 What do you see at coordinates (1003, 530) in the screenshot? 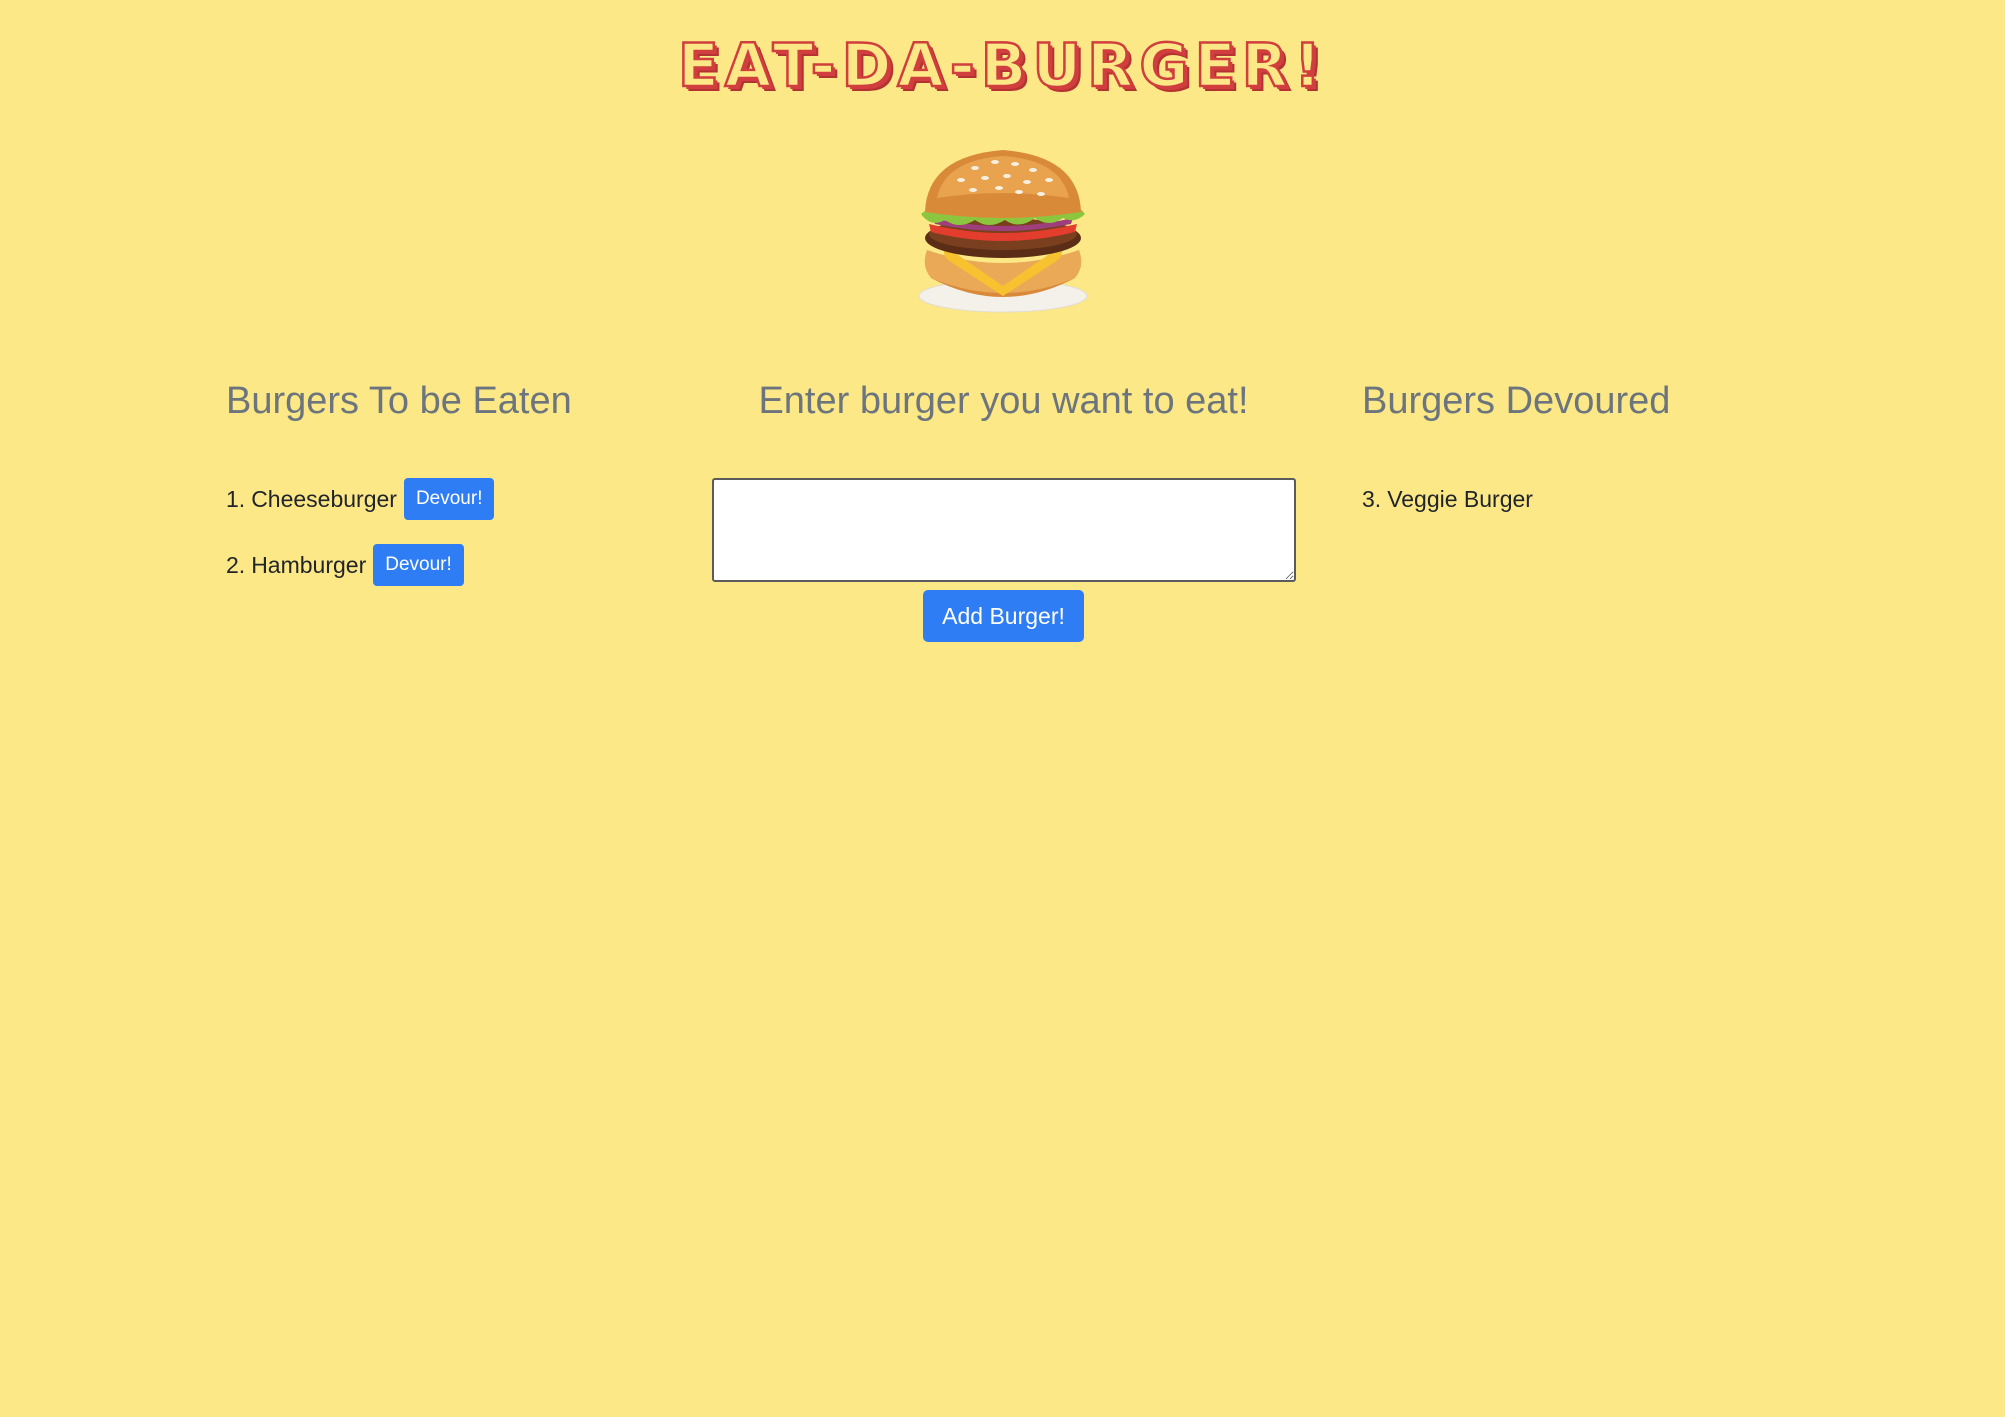
I see `burger-name-input` at bounding box center [1003, 530].